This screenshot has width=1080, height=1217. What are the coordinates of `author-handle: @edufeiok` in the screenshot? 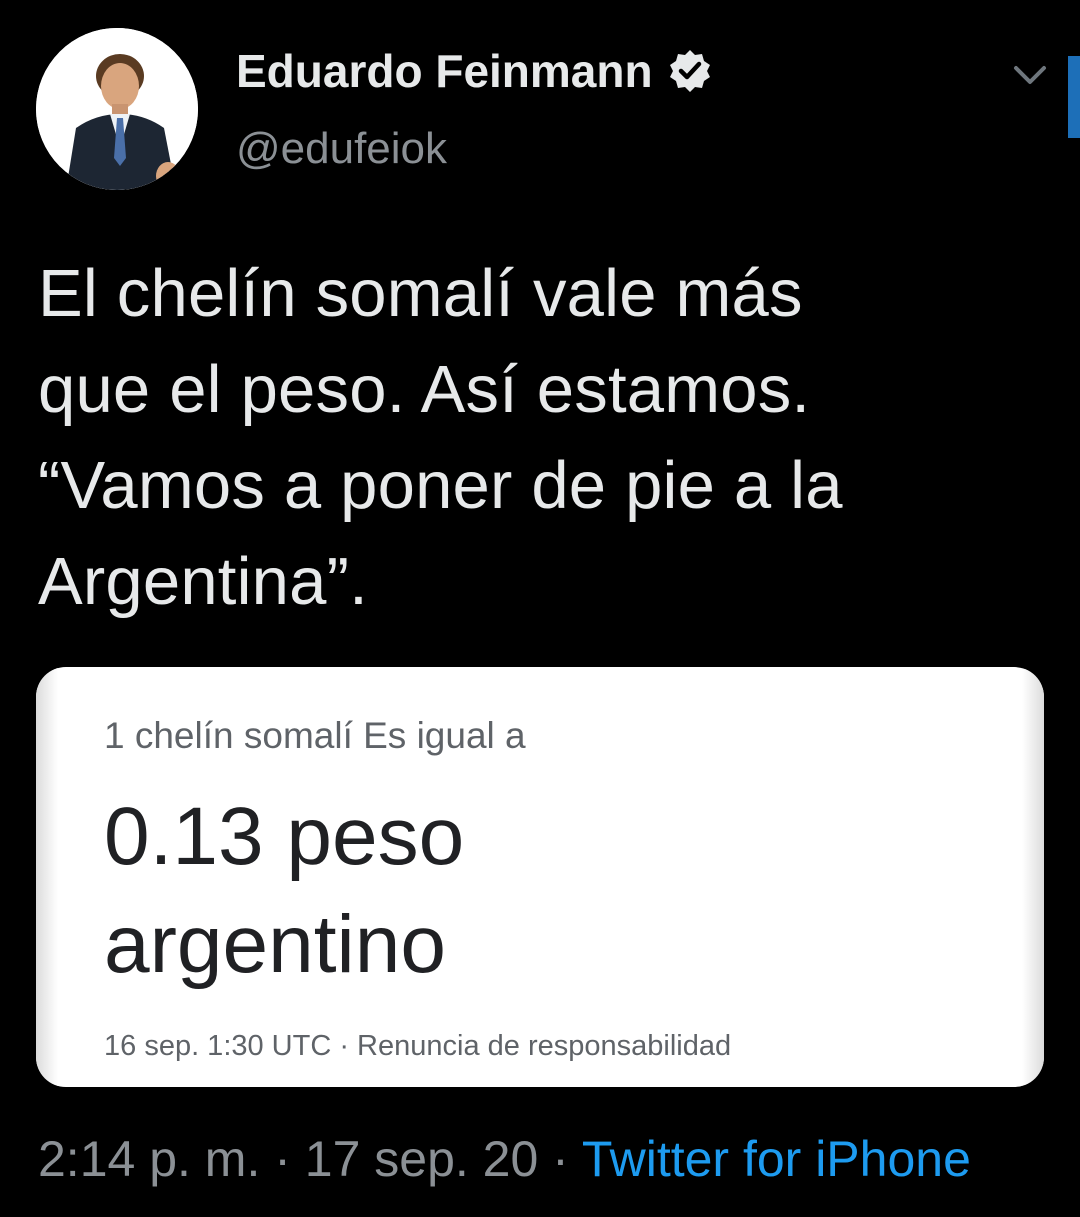 It's located at (341, 149).